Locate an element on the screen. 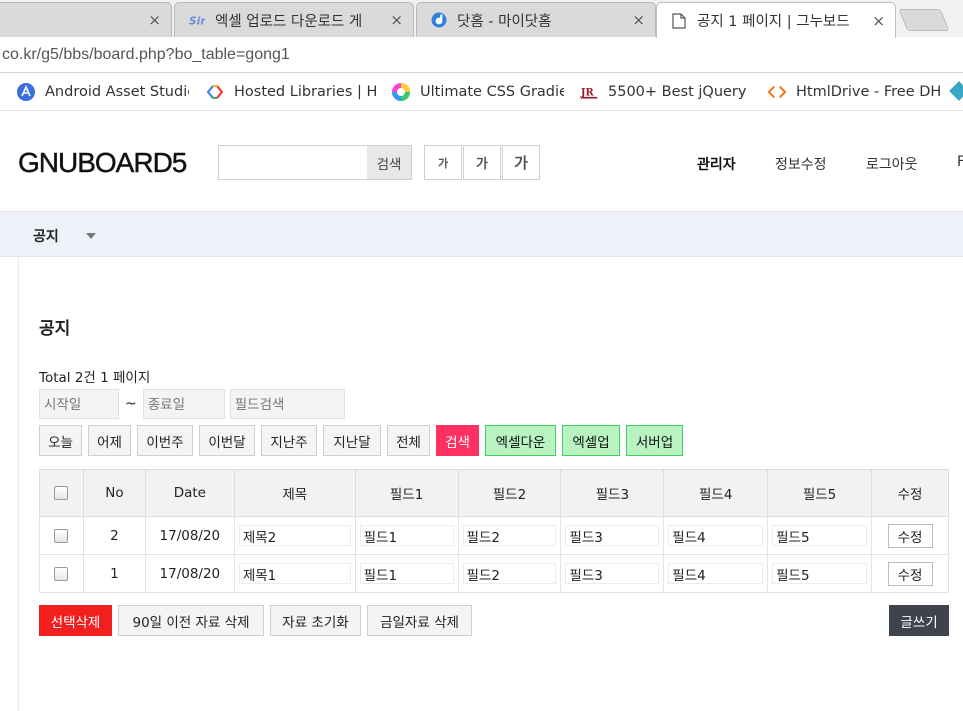  subject-cell: 제목2 is located at coordinates (294, 535).